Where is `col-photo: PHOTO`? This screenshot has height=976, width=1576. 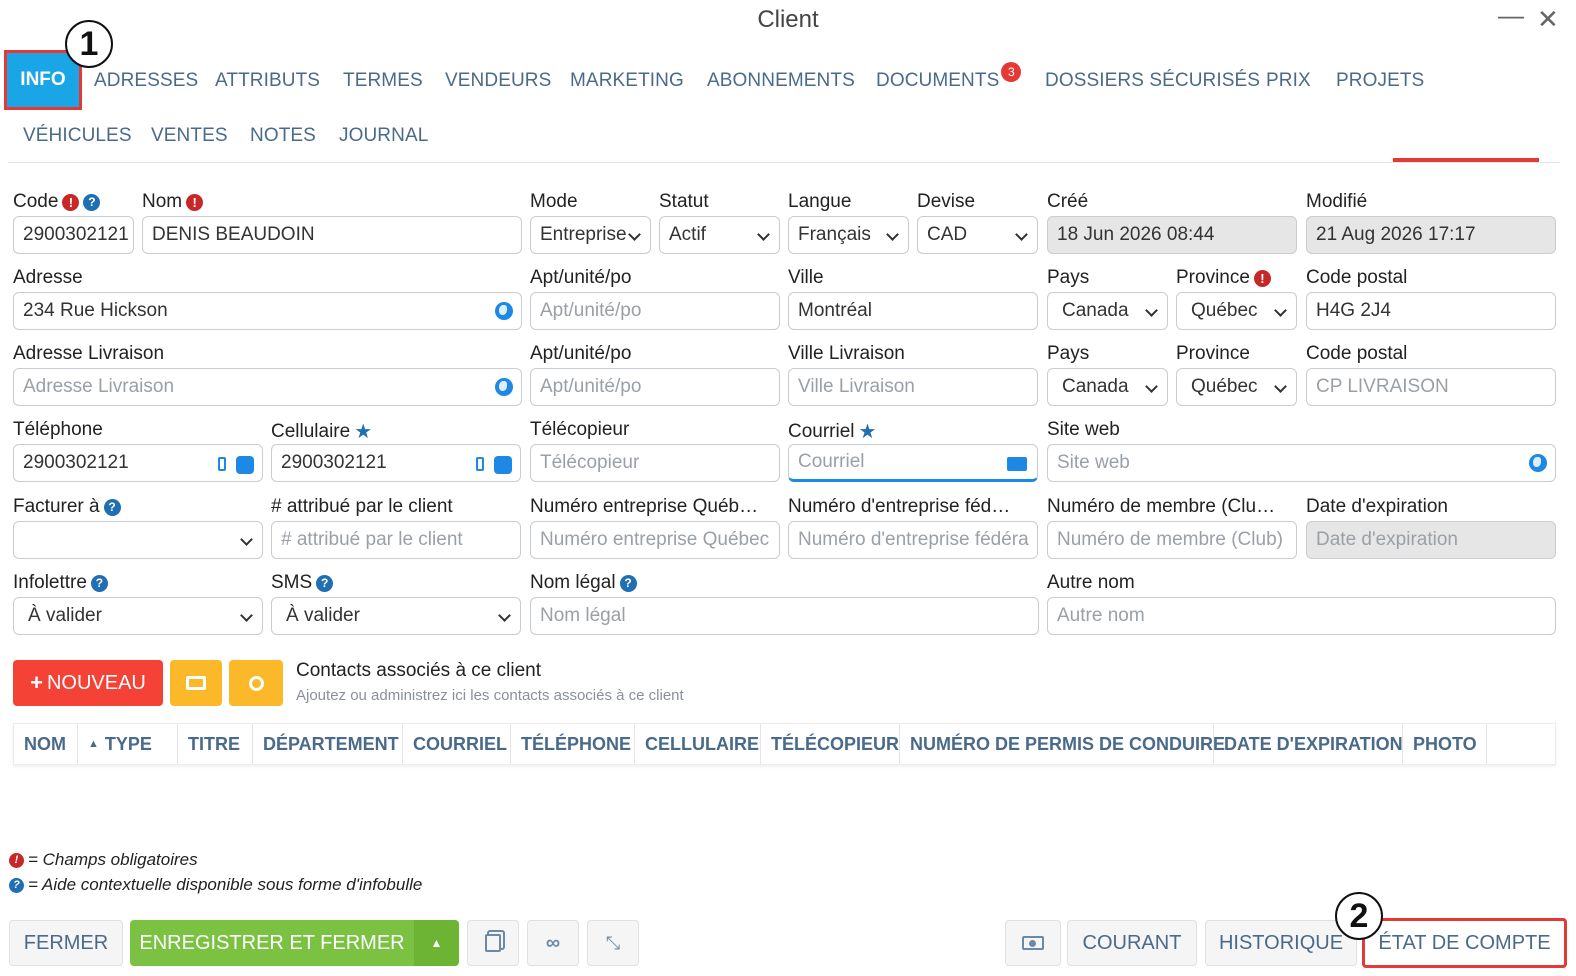
col-photo: PHOTO is located at coordinates (1445, 744).